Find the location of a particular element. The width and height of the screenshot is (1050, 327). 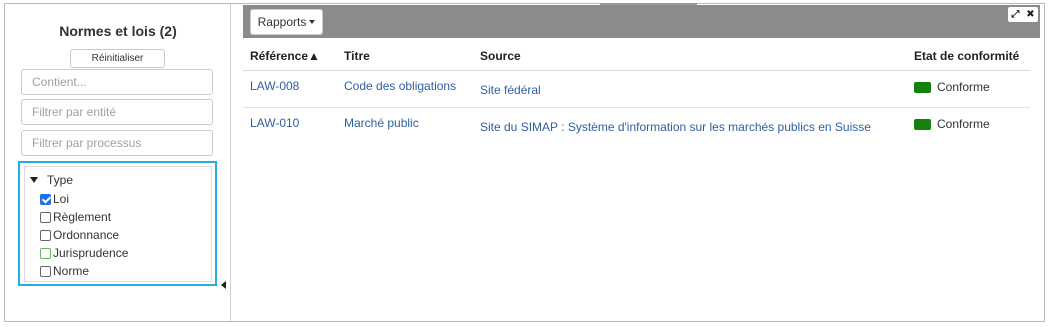

reports-dropdown-button: Rapports is located at coordinates (286, 22).